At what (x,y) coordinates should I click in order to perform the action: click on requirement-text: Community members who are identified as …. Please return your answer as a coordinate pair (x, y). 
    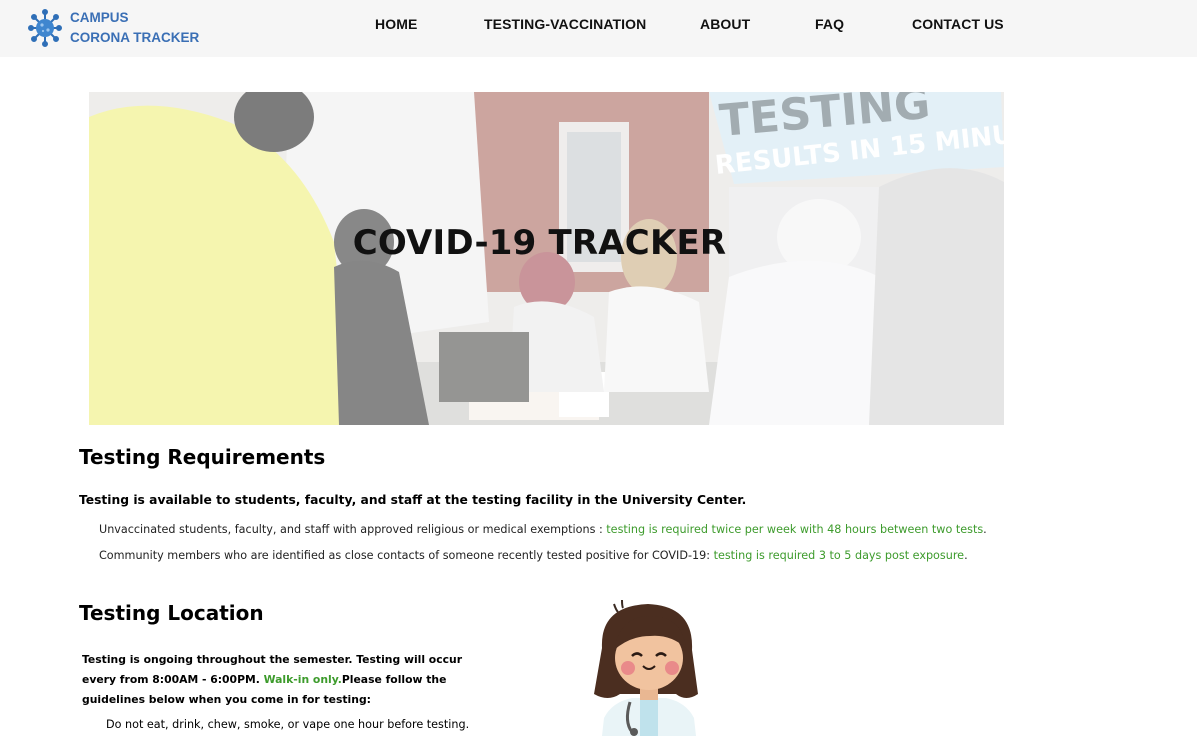
    Looking at the image, I should click on (406, 555).